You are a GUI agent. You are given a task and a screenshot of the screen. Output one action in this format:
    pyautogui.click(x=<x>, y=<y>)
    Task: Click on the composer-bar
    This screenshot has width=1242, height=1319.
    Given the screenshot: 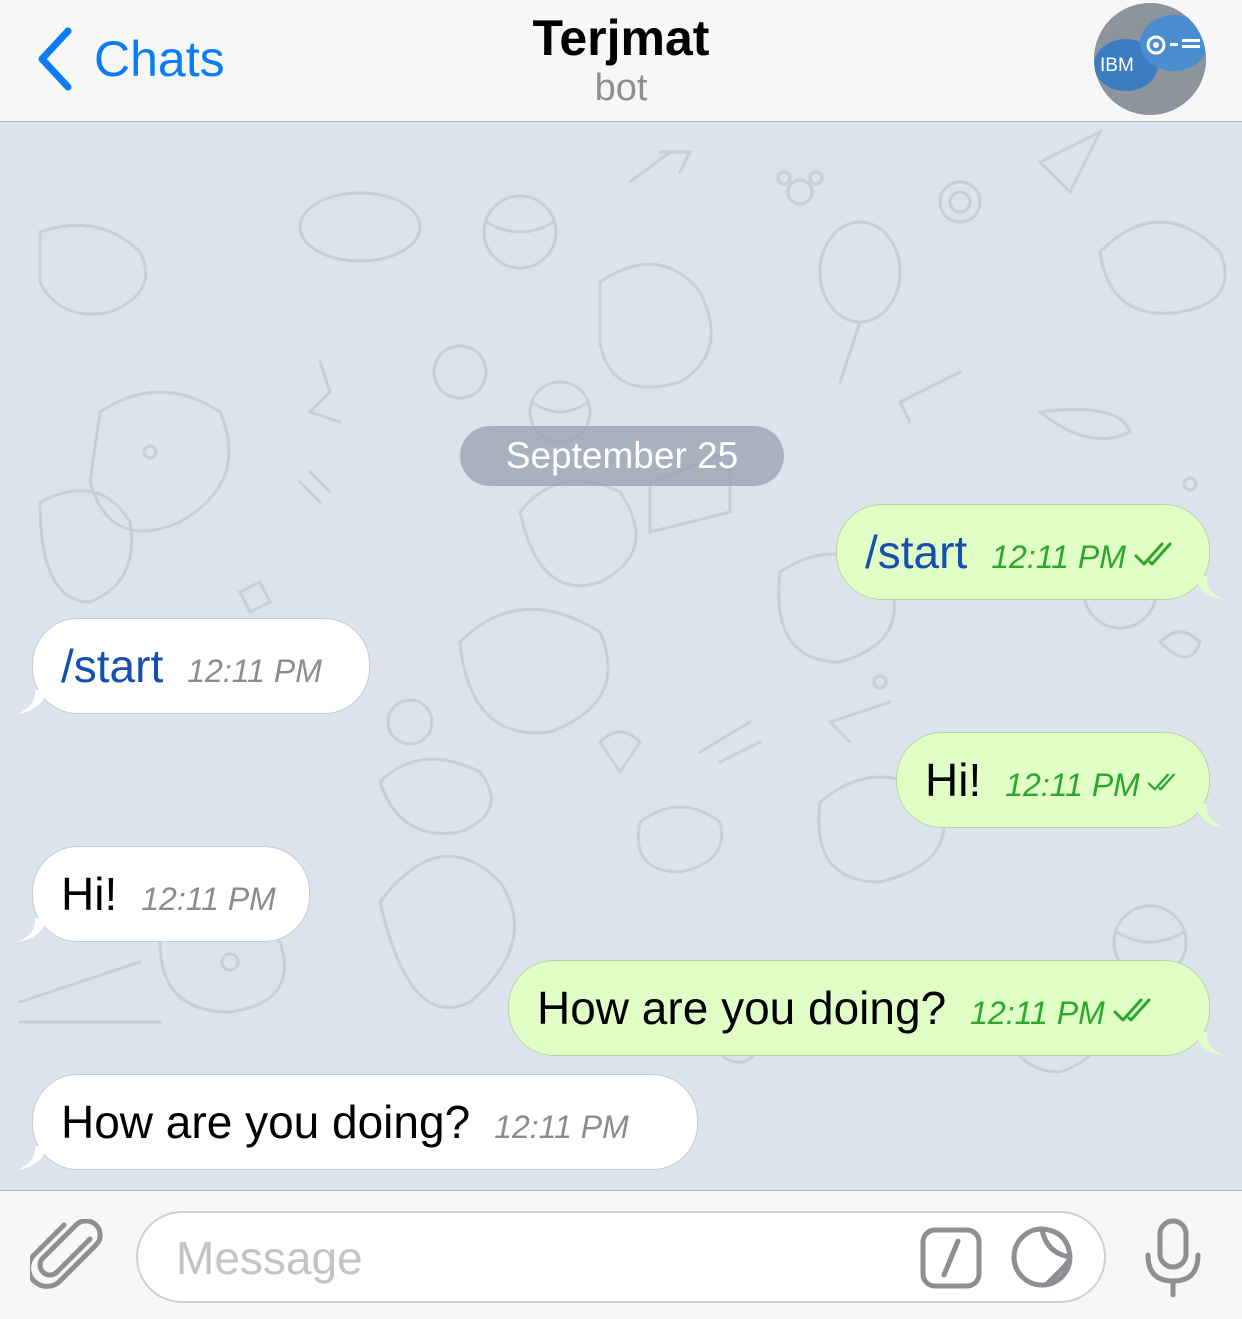 What is the action you would take?
    pyautogui.click(x=621, y=1254)
    